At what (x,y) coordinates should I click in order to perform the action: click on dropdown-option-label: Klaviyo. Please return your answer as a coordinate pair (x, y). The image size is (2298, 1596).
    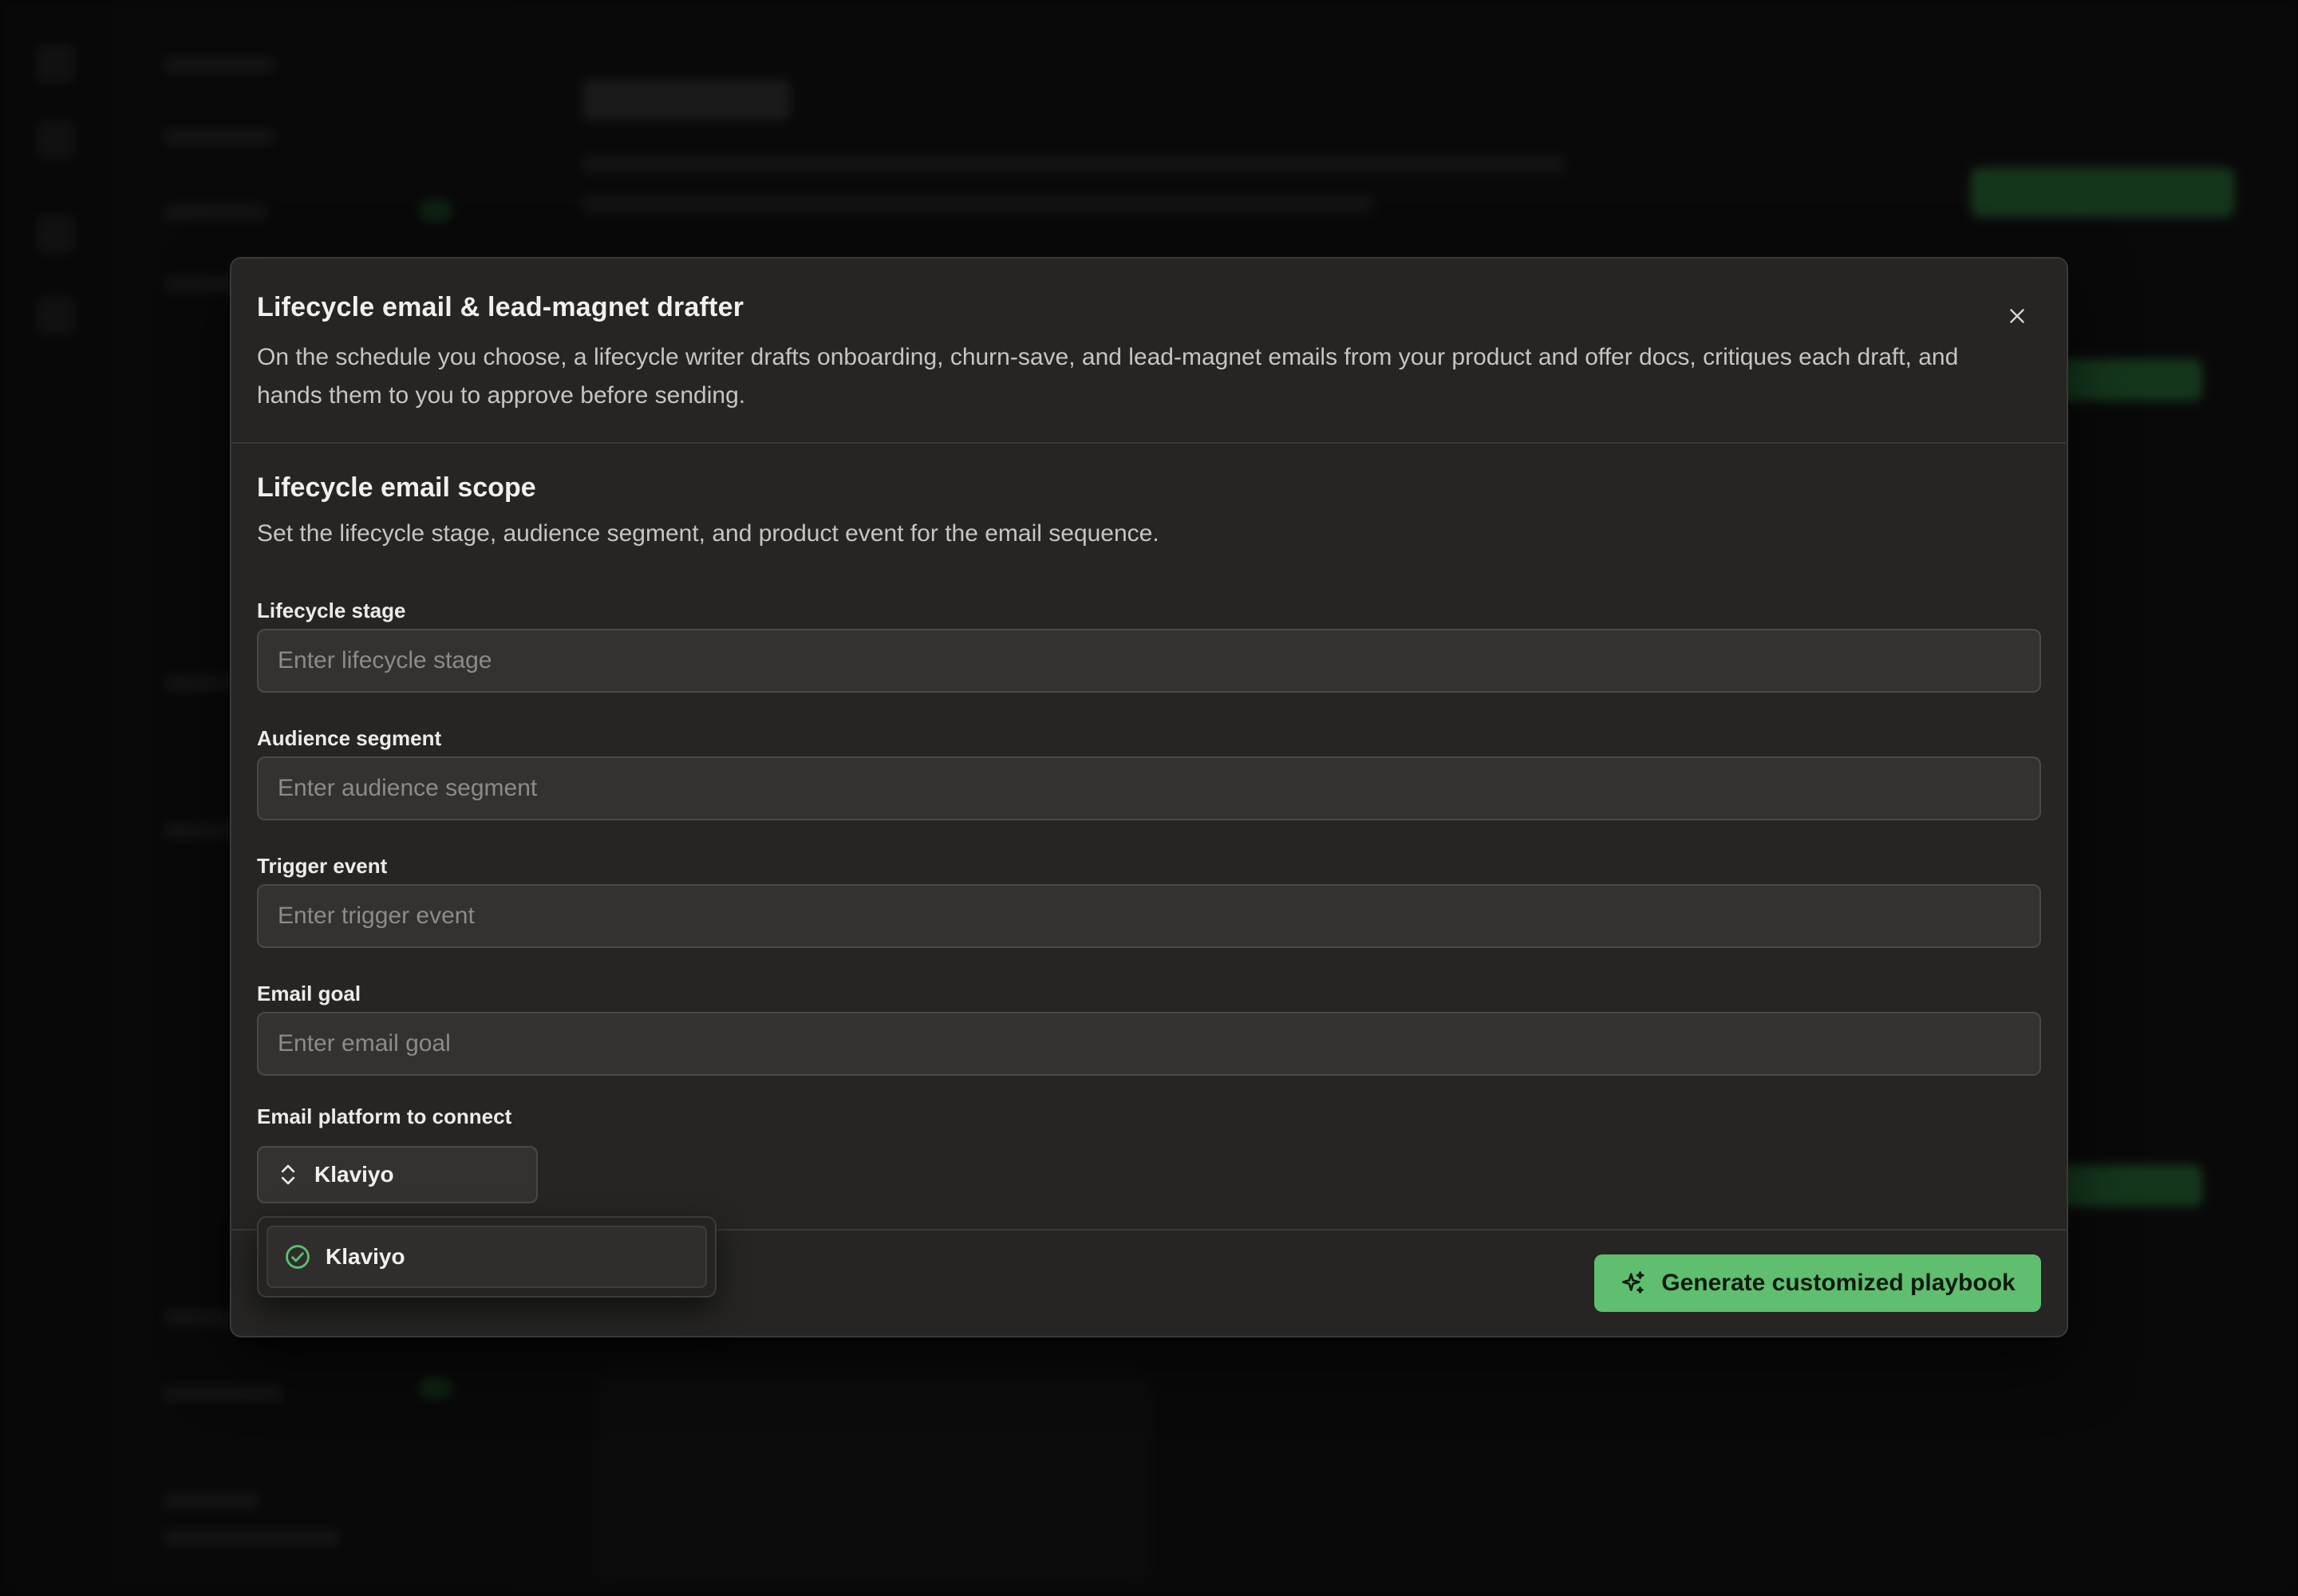
    Looking at the image, I should click on (365, 1256).